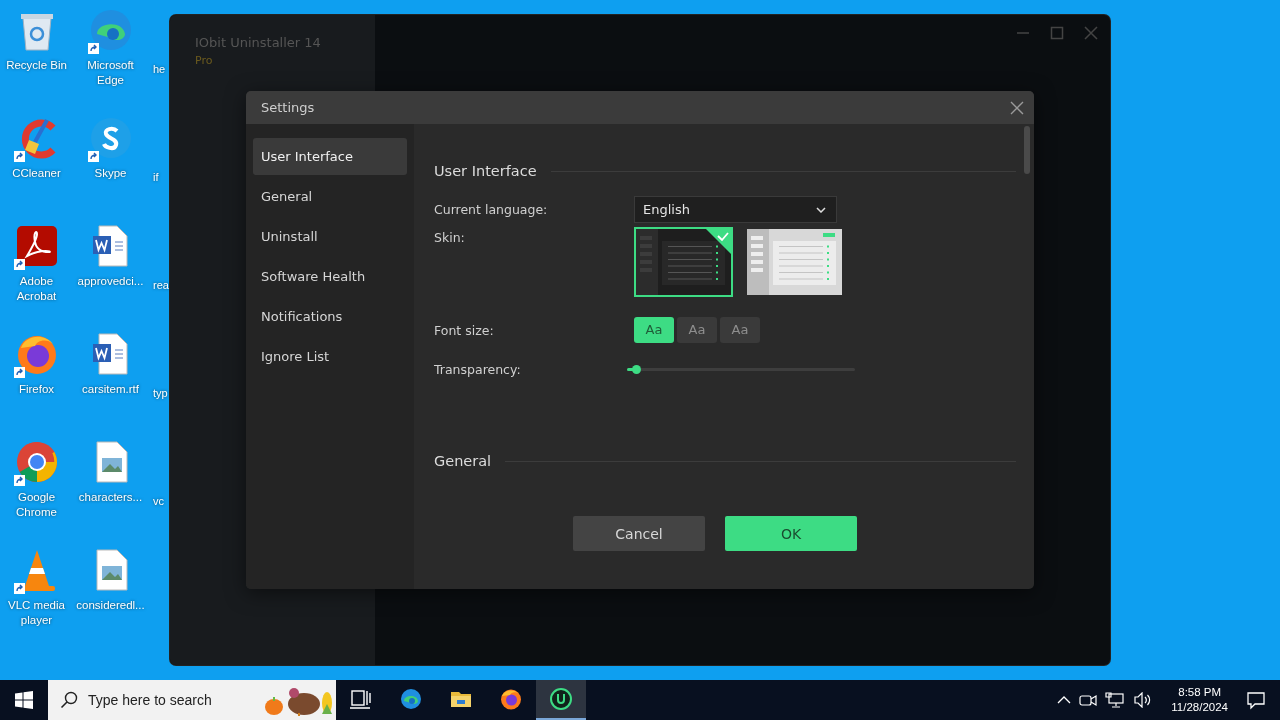 Image resolution: width=1280 pixels, height=720 pixels. Describe the element at coordinates (110, 73) in the screenshot. I see `icon-label: Microsoft Edge` at that location.